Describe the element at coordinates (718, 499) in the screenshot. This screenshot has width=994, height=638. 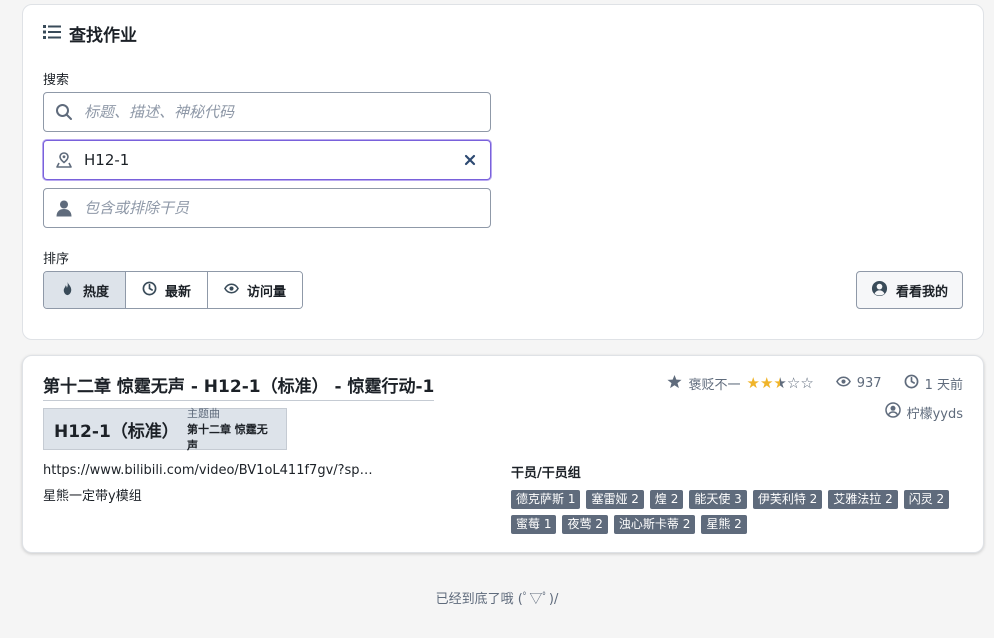
I see `operator-tag: 能天使 3` at that location.